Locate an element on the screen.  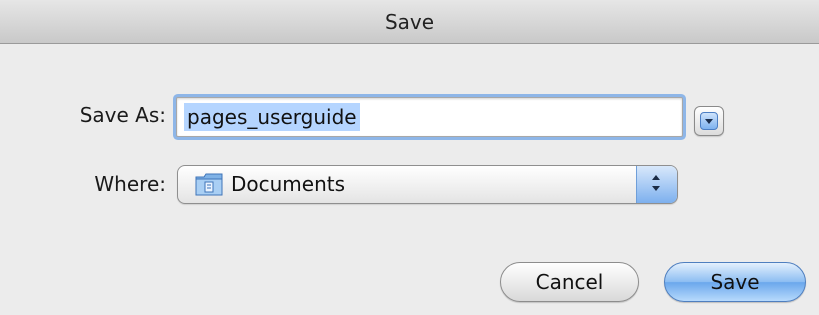
up-down-arrows-icon is located at coordinates (656, 184).